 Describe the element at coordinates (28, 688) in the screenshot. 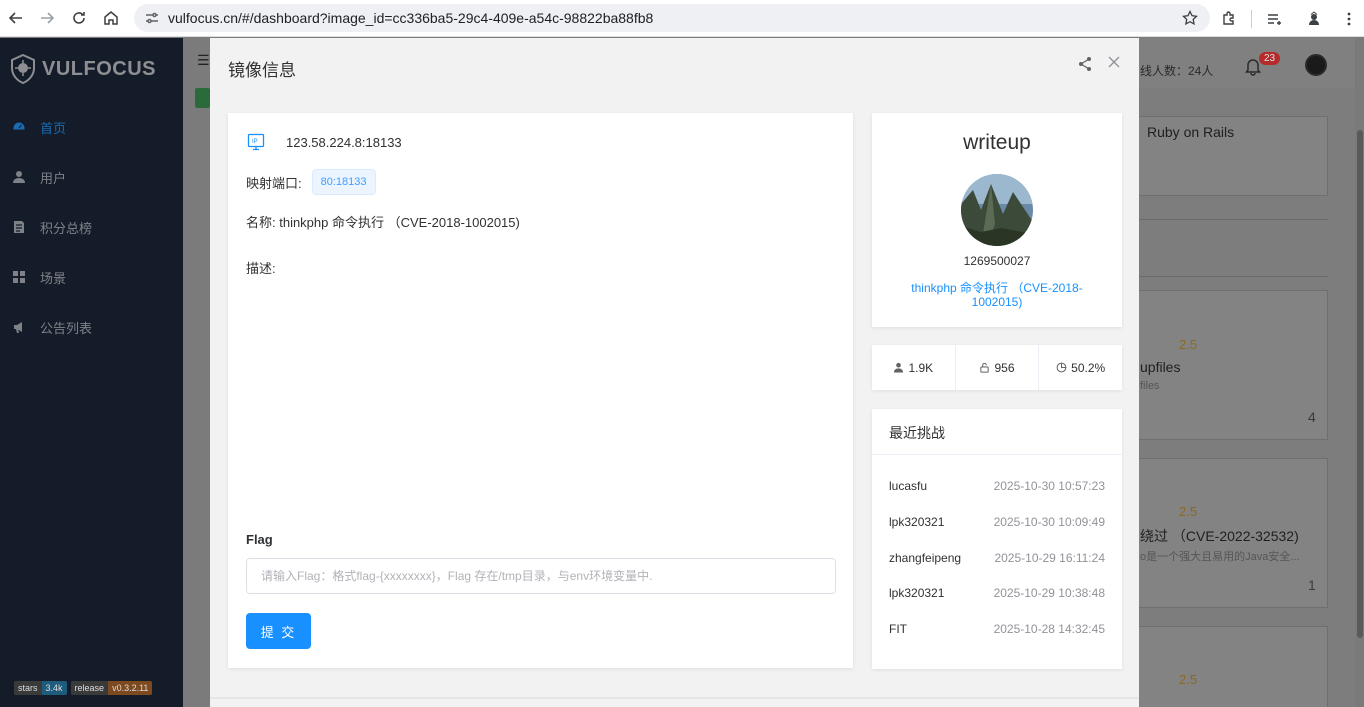

I see `badge-key: stars` at that location.